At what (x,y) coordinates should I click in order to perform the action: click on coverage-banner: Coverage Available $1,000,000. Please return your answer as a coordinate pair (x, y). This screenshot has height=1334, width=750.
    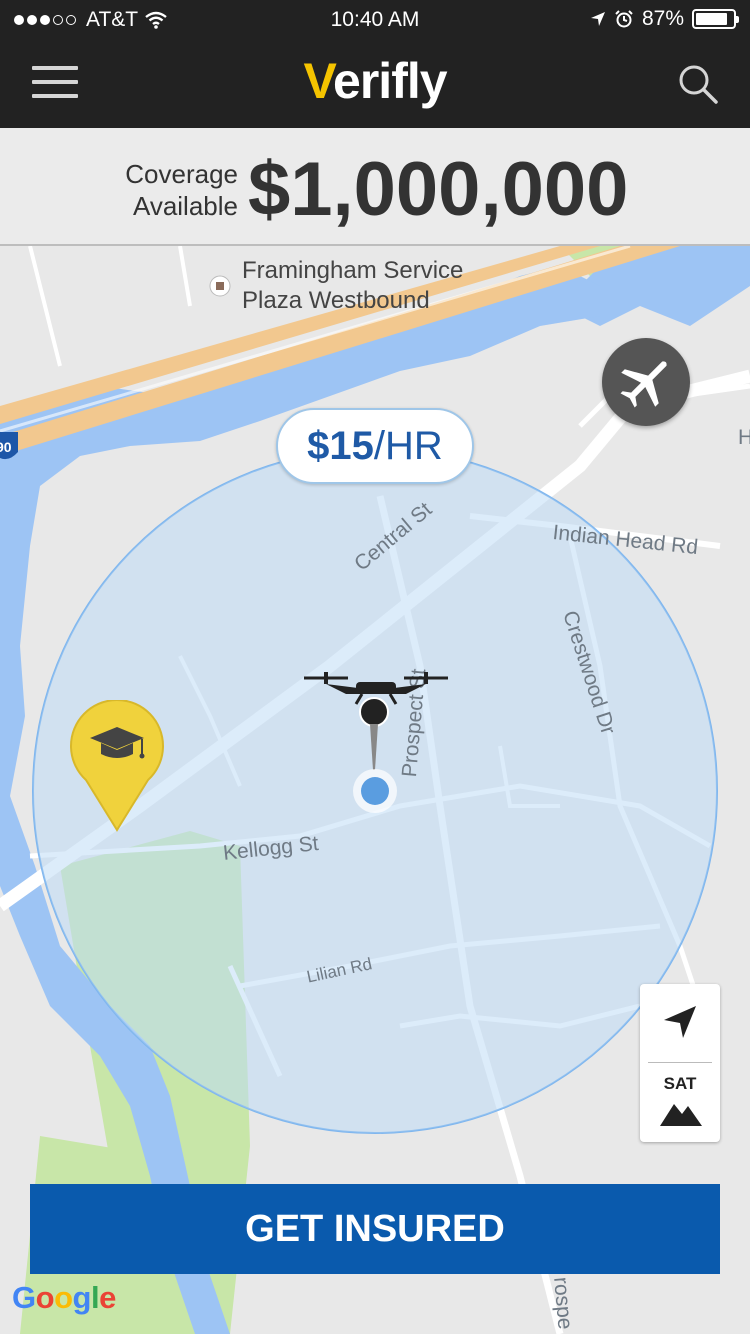
    Looking at the image, I should click on (375, 187).